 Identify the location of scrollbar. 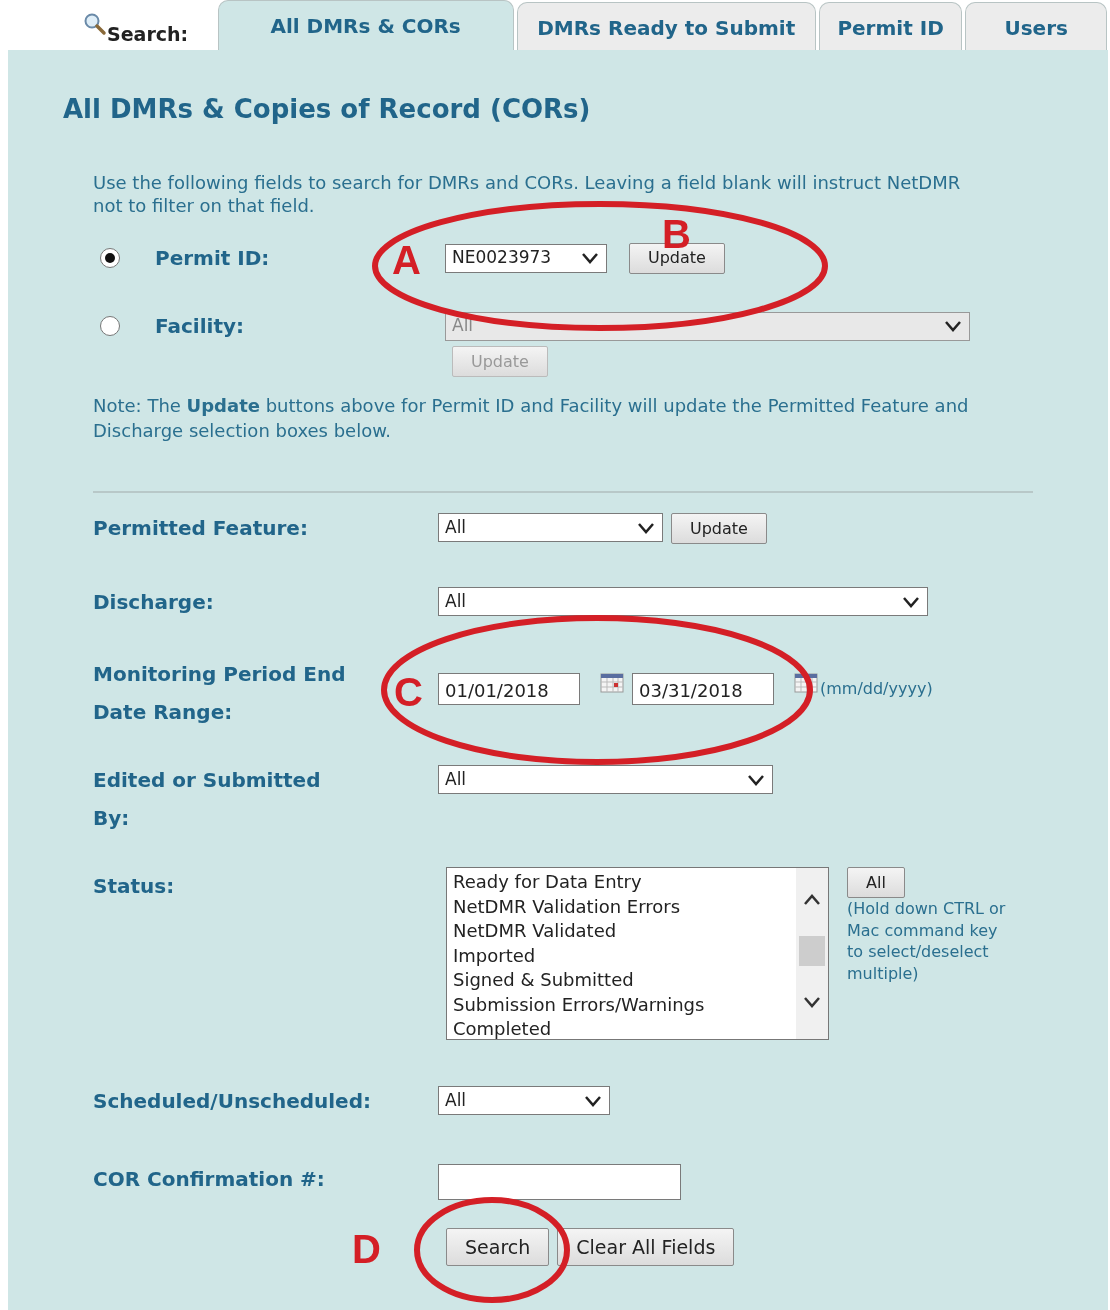
(812, 953).